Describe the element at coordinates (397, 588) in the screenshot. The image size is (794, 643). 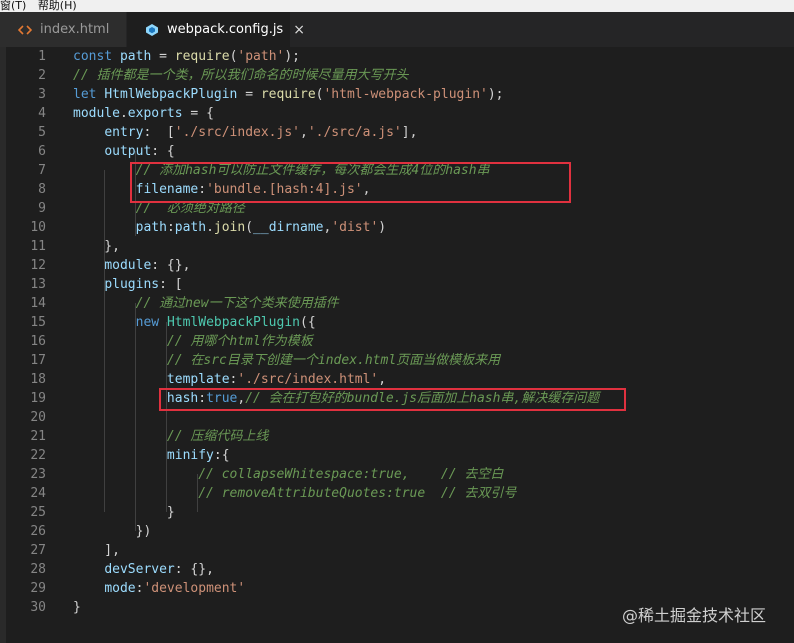
I see `code-line: 29 mode:'development'` at that location.